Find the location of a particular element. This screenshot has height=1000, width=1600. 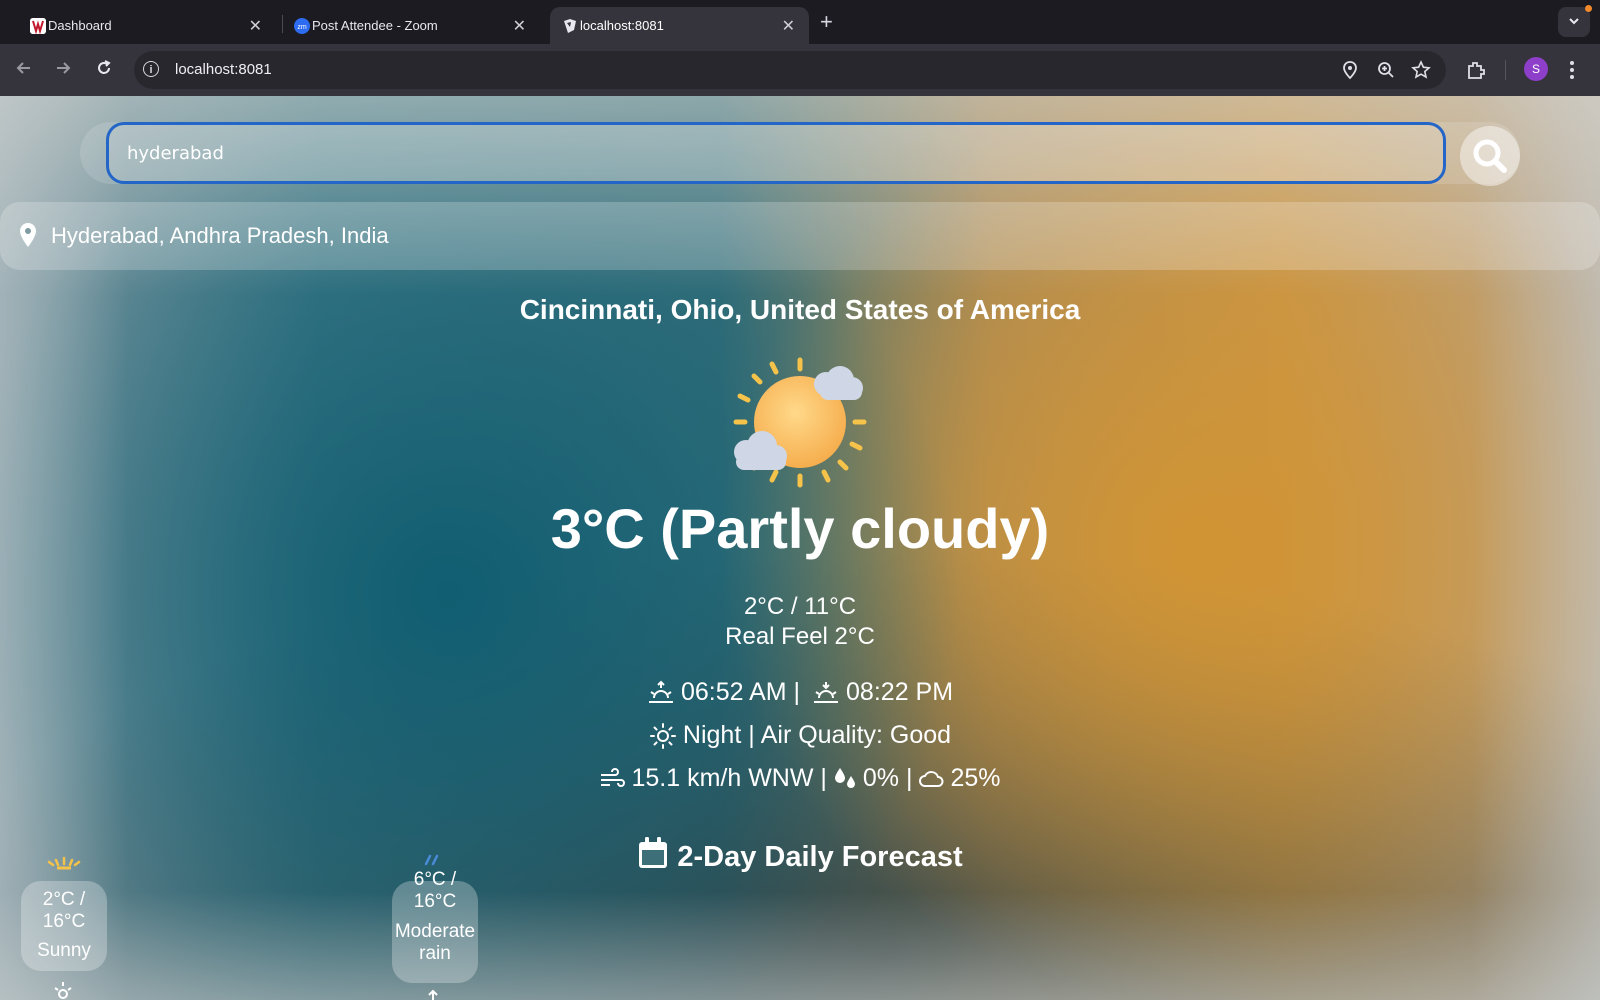

forecast-day-card: 6°C / 16°C Moderate rain is located at coordinates (435, 926).